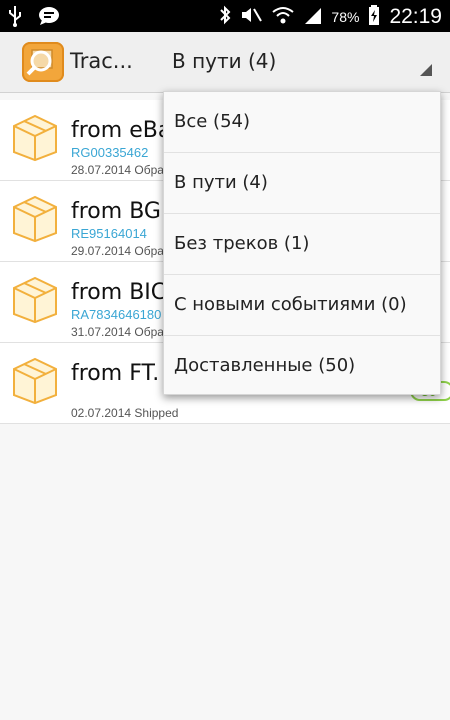 Image resolution: width=450 pixels, height=720 pixels. Describe the element at coordinates (119, 211) in the screenshot. I see `parcel-sender: from BG.` at that location.